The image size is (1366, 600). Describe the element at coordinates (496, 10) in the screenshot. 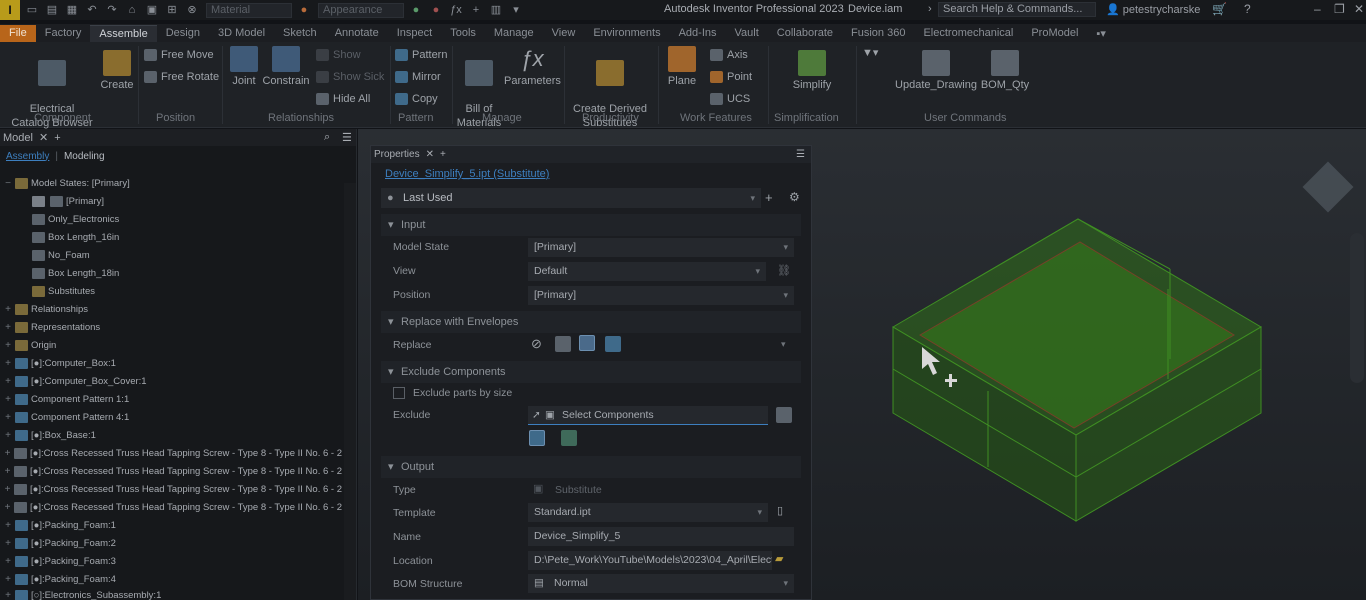

I see `measure-icon: ▥` at that location.